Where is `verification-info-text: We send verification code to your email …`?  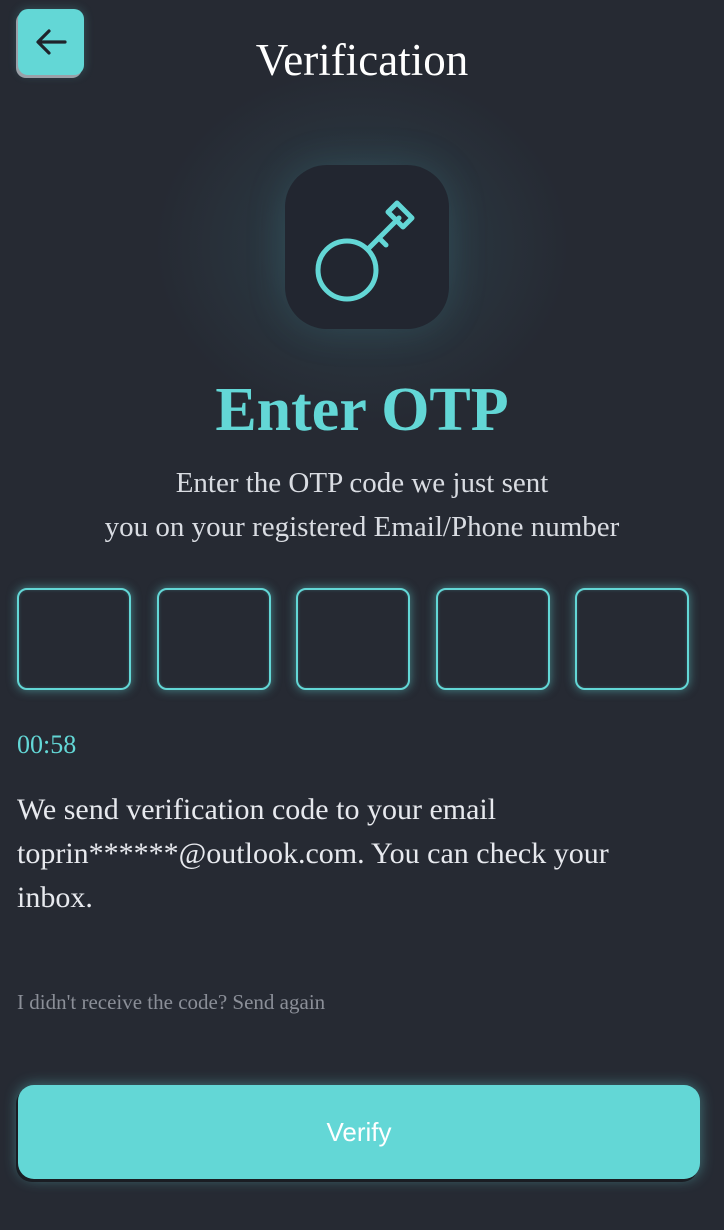 verification-info-text: We send verification code to your email … is located at coordinates (313, 853).